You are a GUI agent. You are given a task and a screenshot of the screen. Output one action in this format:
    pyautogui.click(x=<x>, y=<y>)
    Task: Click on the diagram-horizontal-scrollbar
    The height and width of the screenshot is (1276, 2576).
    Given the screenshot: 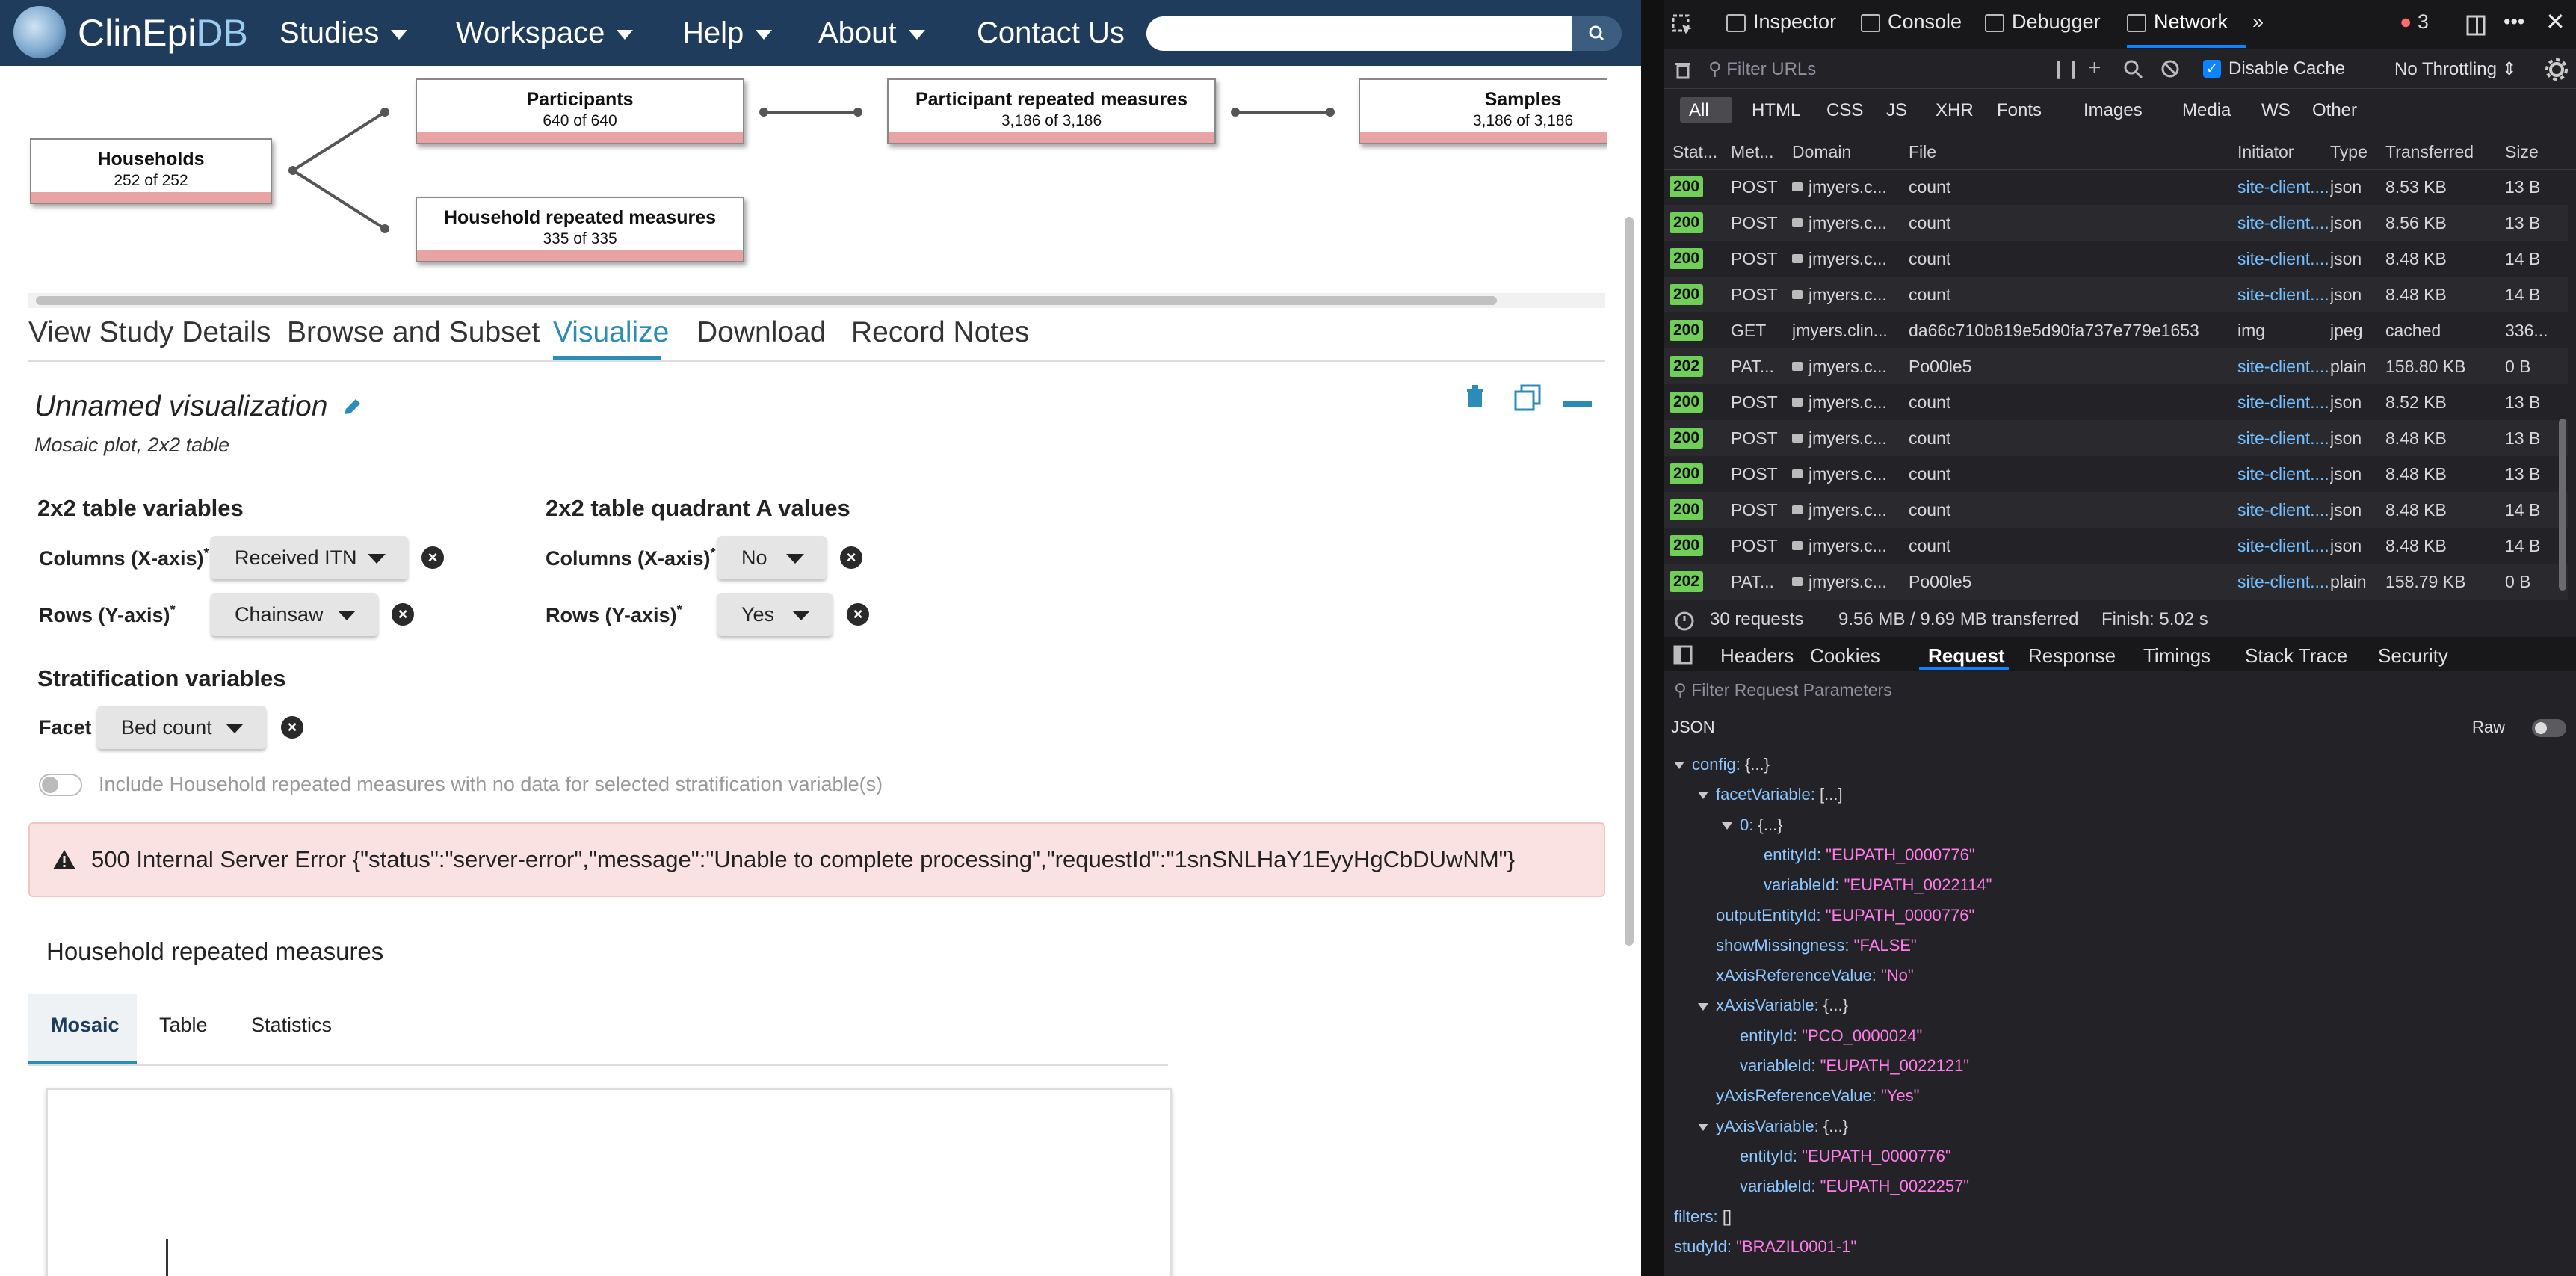 What is the action you would take?
    pyautogui.click(x=817, y=300)
    